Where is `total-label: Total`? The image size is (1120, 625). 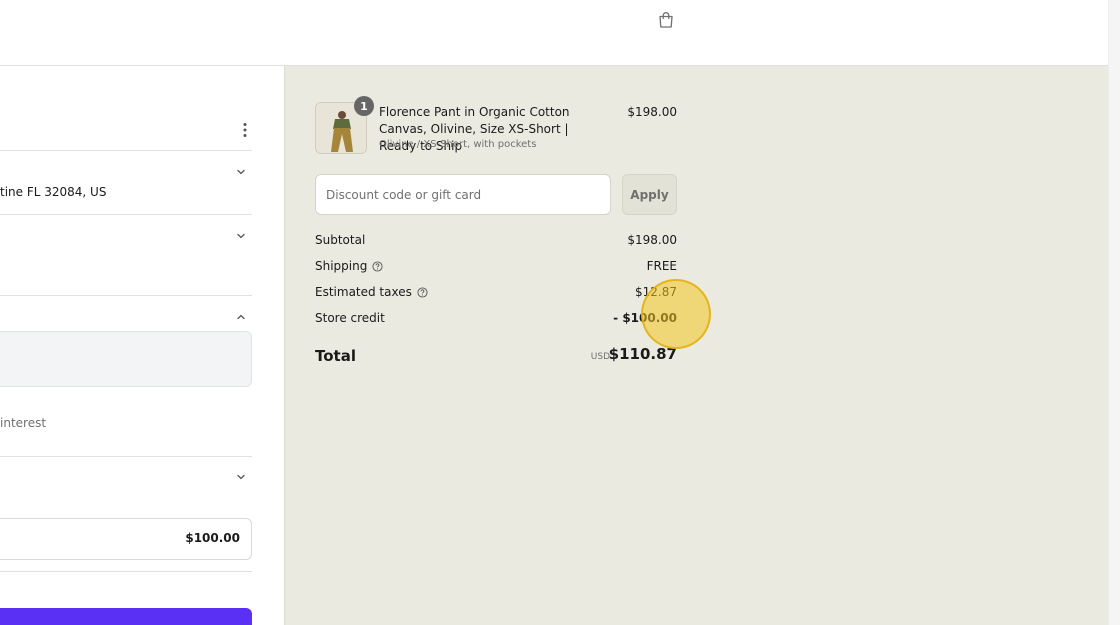 total-label: Total is located at coordinates (335, 356).